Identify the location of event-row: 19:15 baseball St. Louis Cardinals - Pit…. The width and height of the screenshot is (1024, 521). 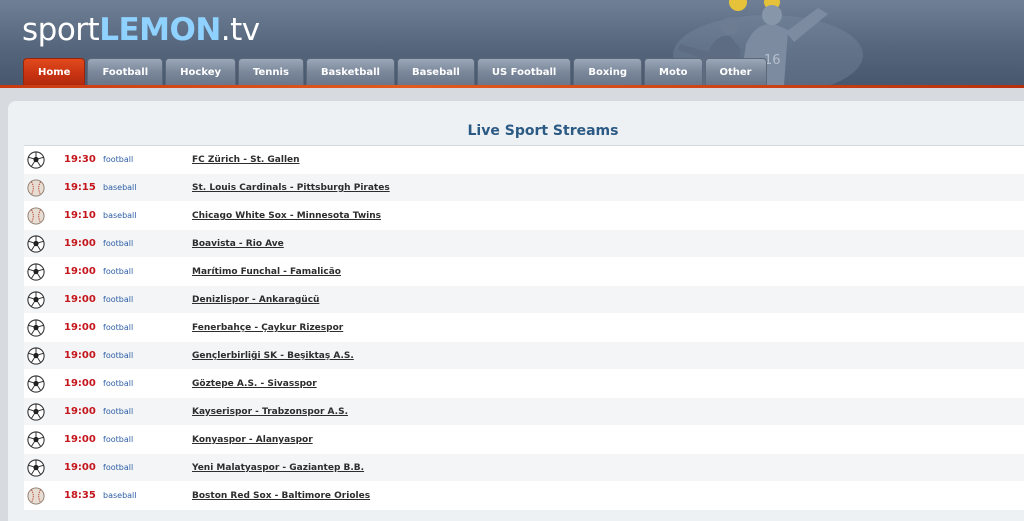
(524, 188).